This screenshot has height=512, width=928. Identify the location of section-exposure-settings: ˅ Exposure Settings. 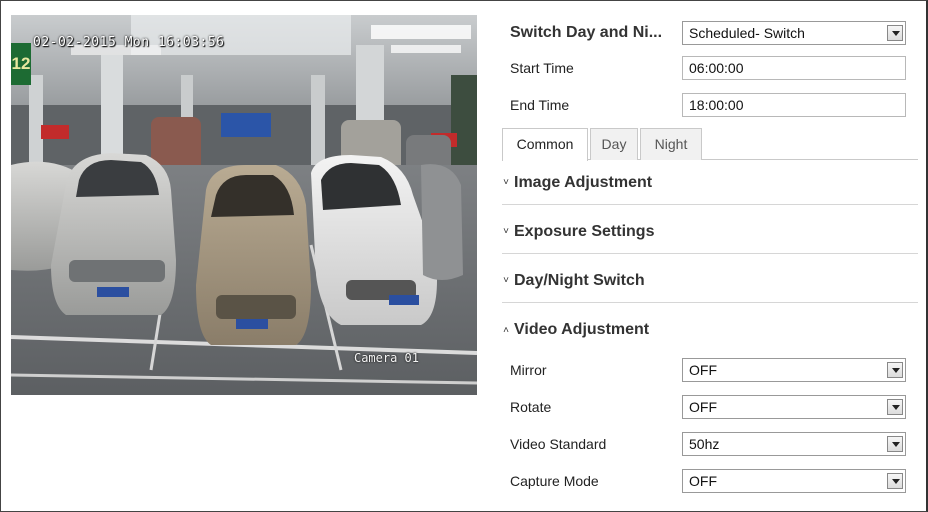
(710, 232).